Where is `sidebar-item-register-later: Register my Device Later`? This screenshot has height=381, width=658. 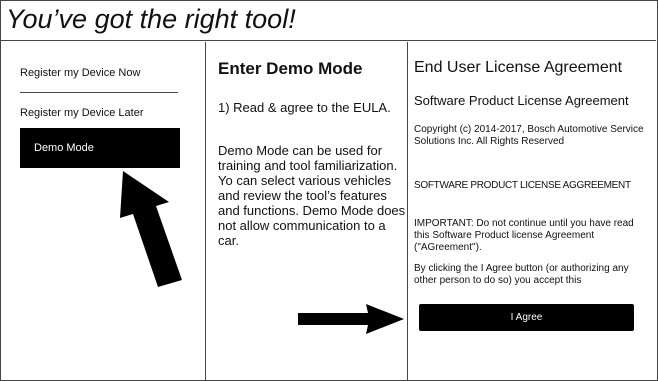
sidebar-item-register-later: Register my Device Later is located at coordinates (99, 113).